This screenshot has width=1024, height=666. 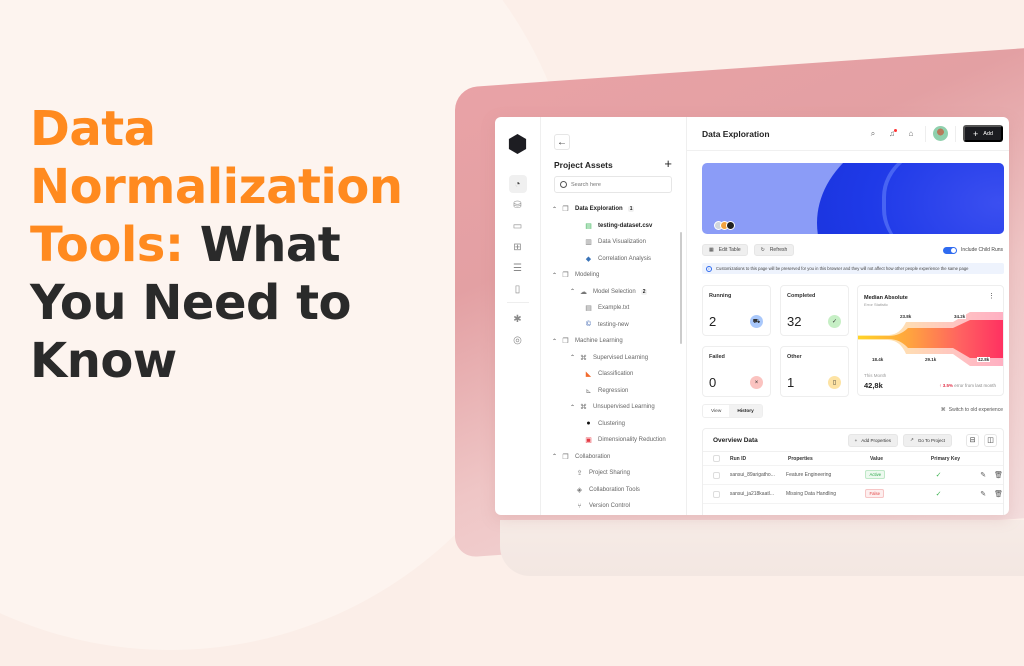 I want to click on document-icon: ▯, so click(x=834, y=382).